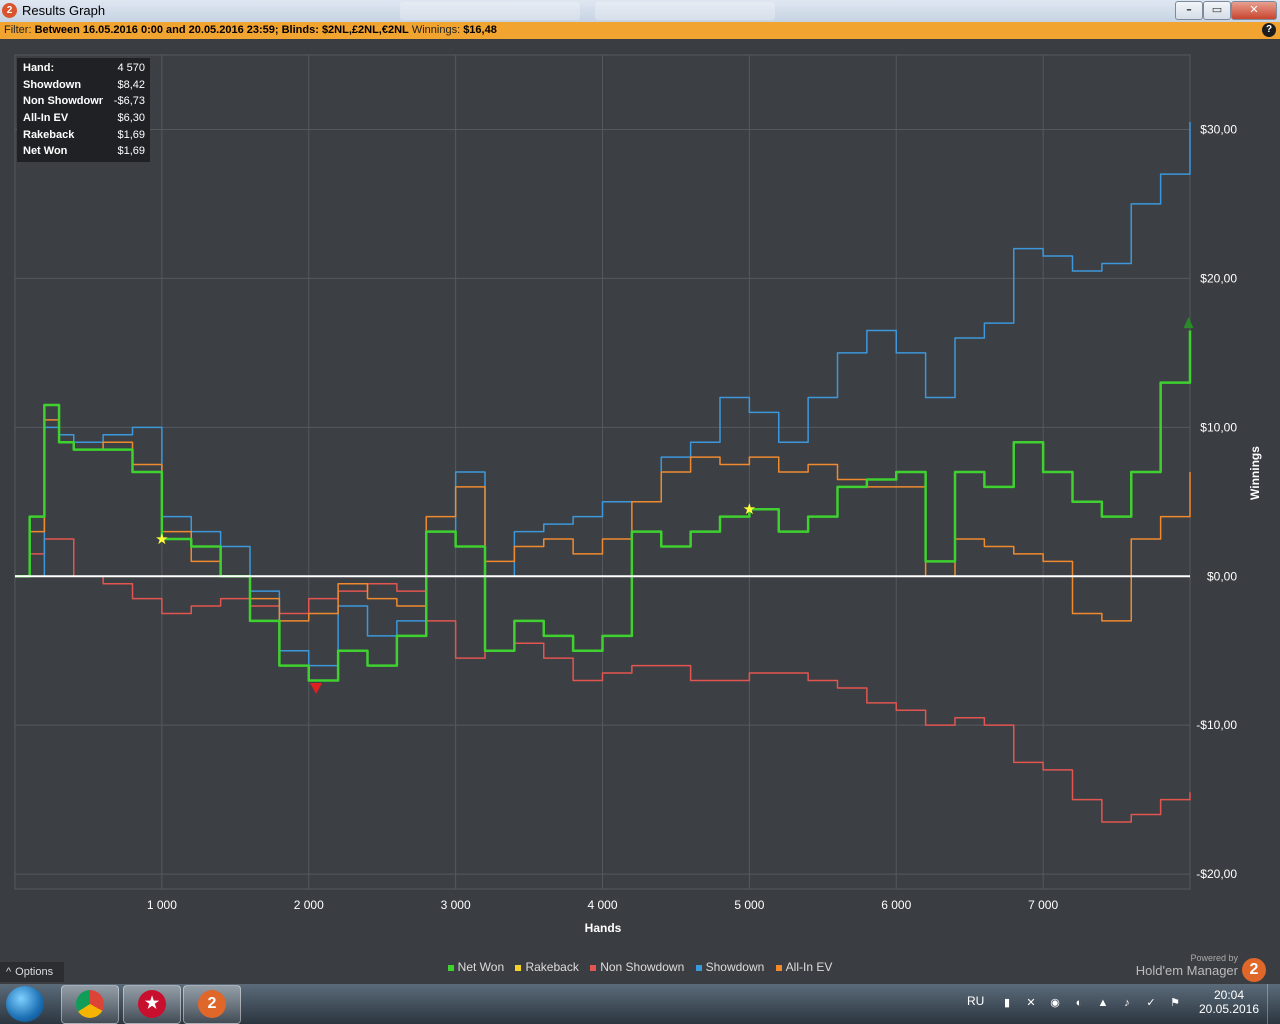  Describe the element at coordinates (85, 120) in the screenshot. I see `info-row-all-in-ev: All-In EV $6,30` at that location.